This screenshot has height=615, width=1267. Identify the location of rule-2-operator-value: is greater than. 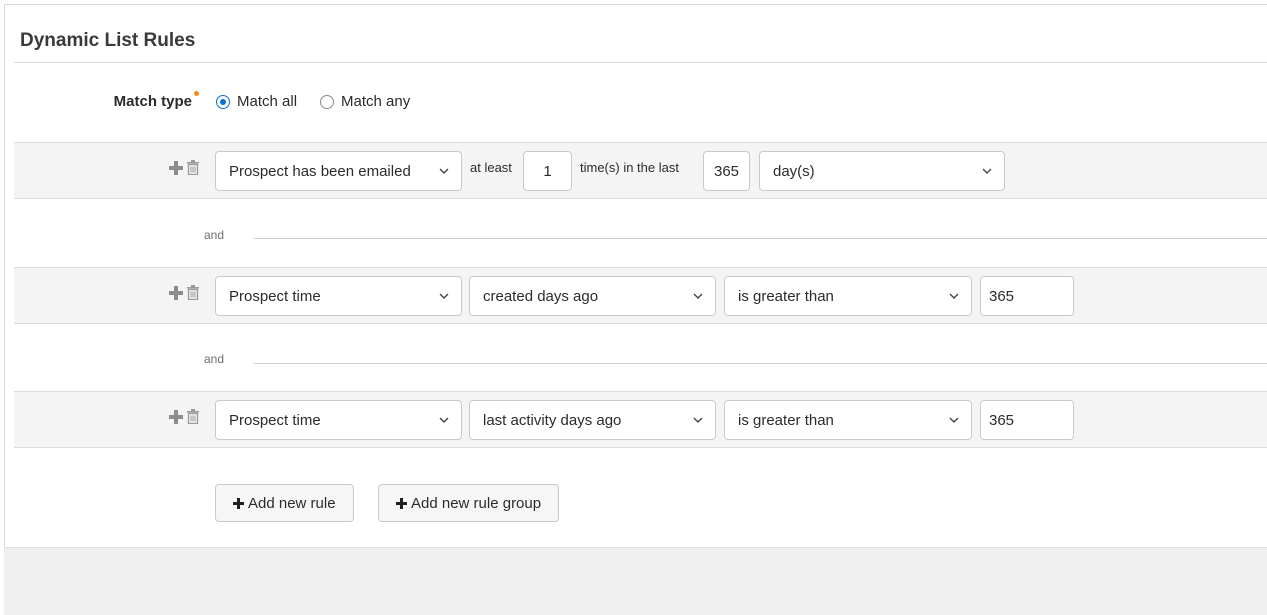
(786, 296).